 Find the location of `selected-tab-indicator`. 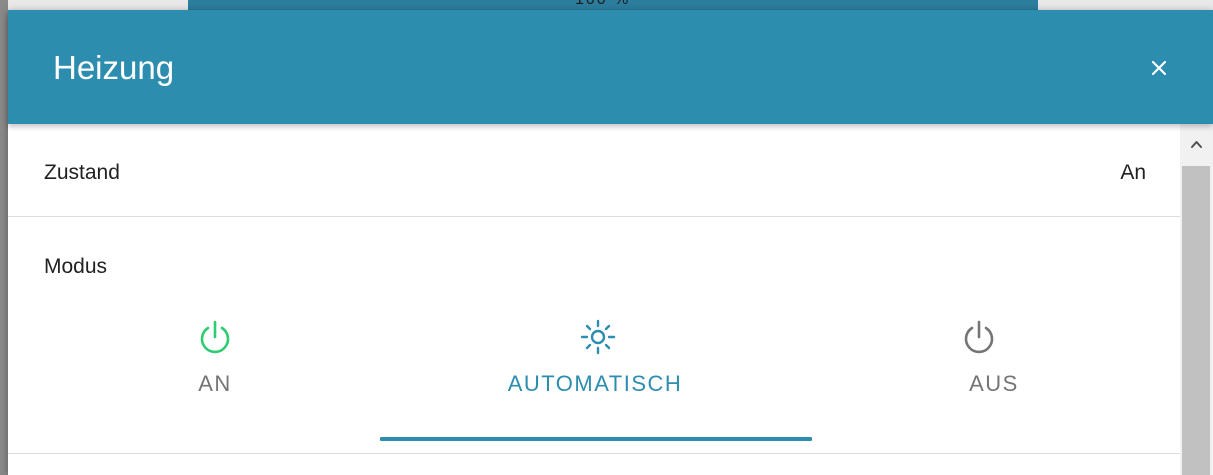

selected-tab-indicator is located at coordinates (596, 439).